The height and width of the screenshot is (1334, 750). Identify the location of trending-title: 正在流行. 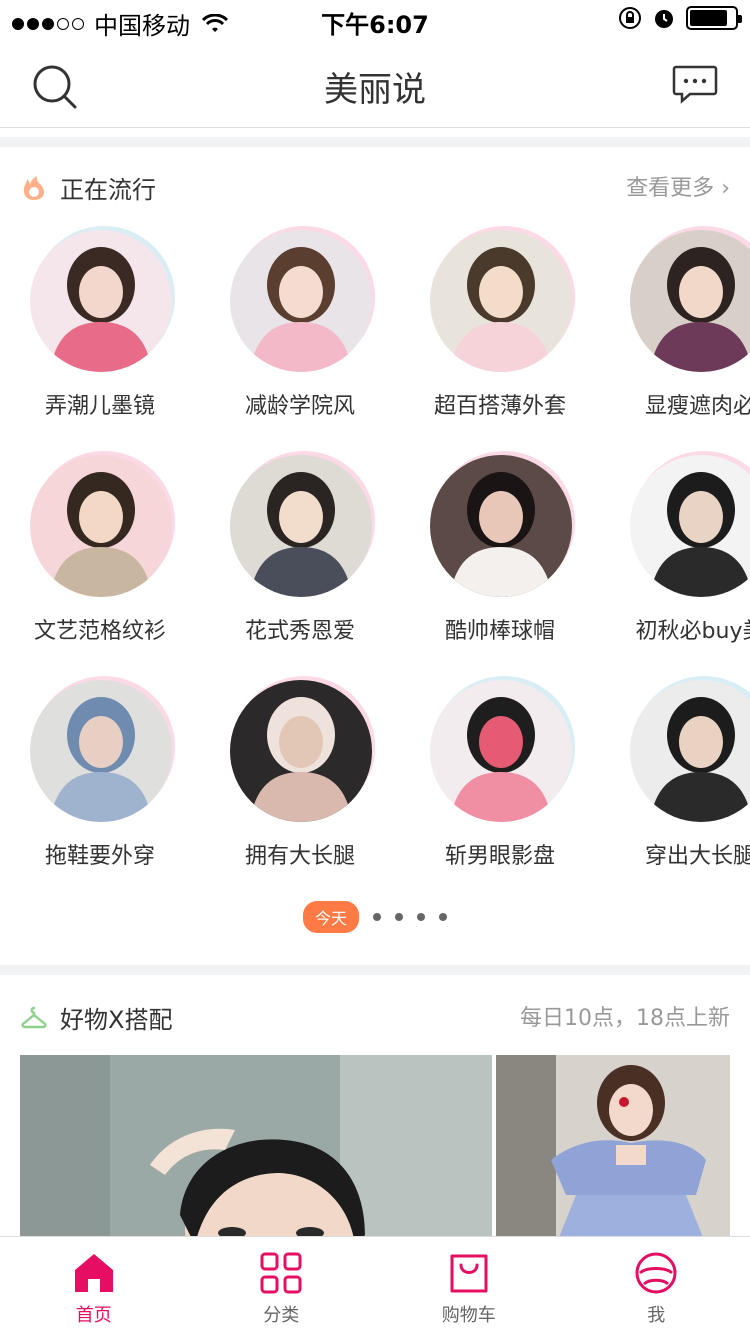
(108, 190).